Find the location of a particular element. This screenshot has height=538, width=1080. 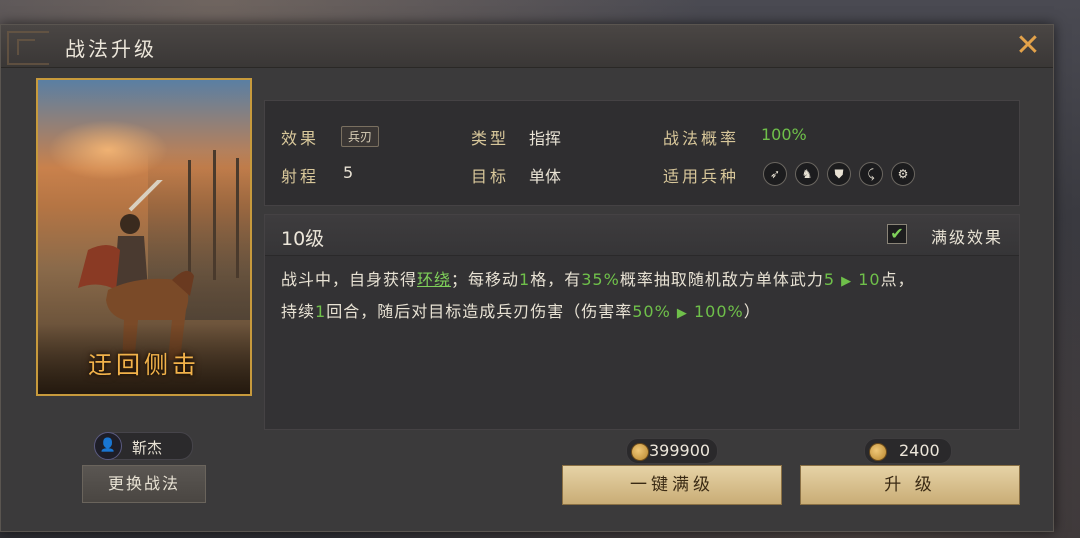

swap-skill-button: 更换战法 is located at coordinates (144, 484).